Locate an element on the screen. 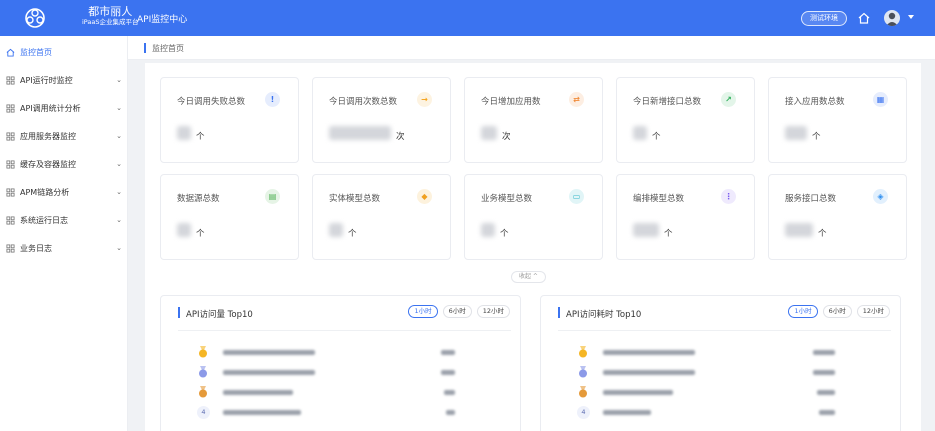 The image size is (935, 431). brand-logo: 都市丽人 iPaaS企业集成平台 is located at coordinates (110, 16).